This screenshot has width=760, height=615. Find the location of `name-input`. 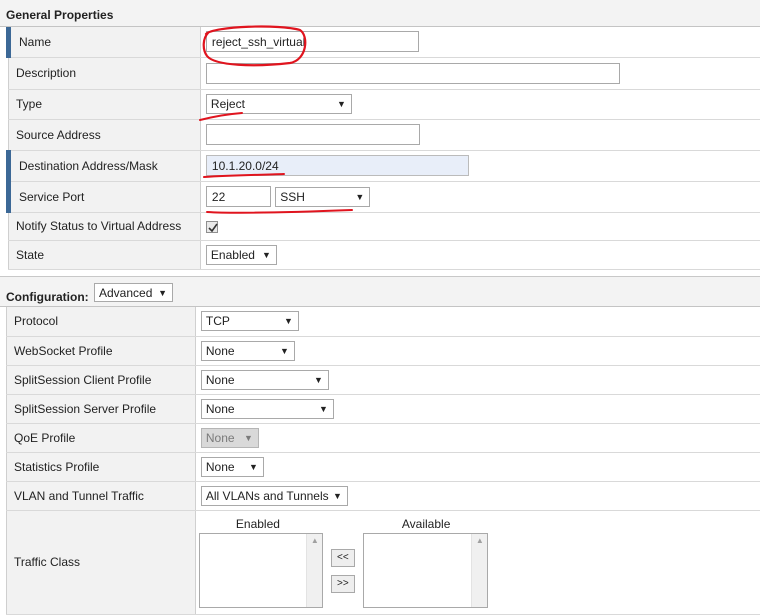

name-input is located at coordinates (312, 41).